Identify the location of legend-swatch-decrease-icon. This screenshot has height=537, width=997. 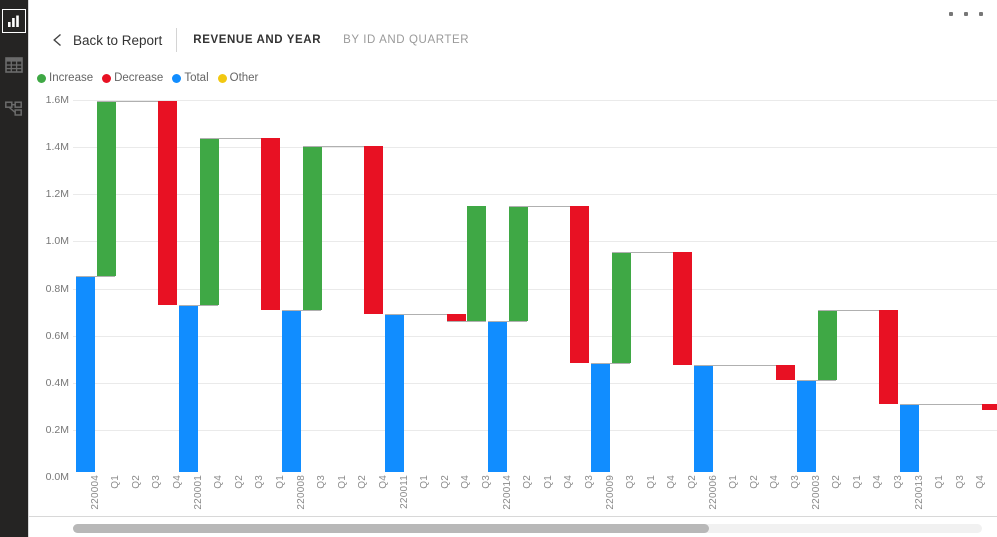
(107, 78).